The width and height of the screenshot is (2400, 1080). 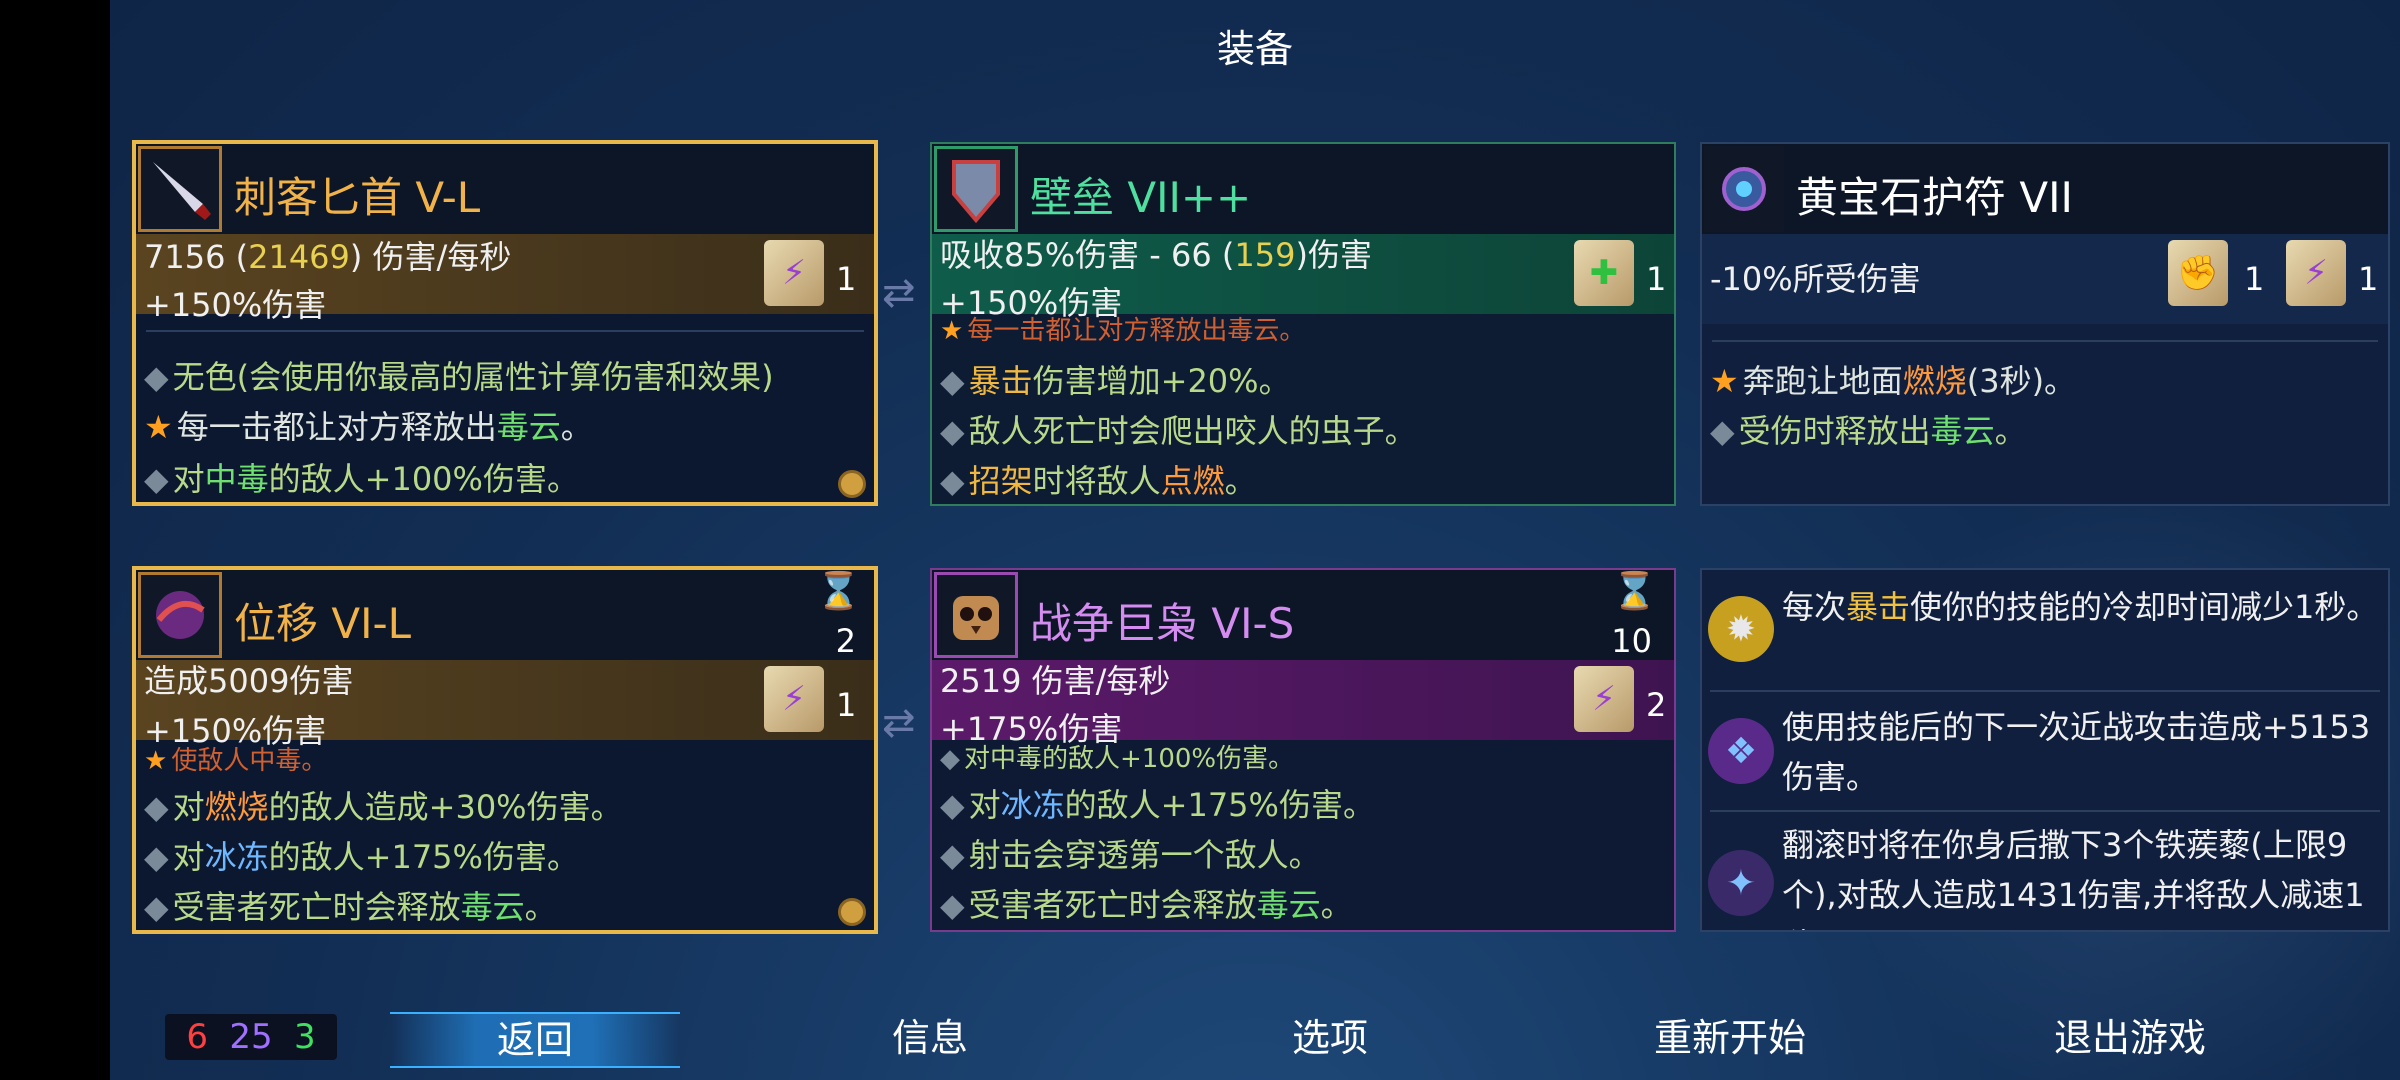 I want to click on affix-line: ◆ 对燃烧的敌人造成+30%伤害。, so click(x=383, y=807).